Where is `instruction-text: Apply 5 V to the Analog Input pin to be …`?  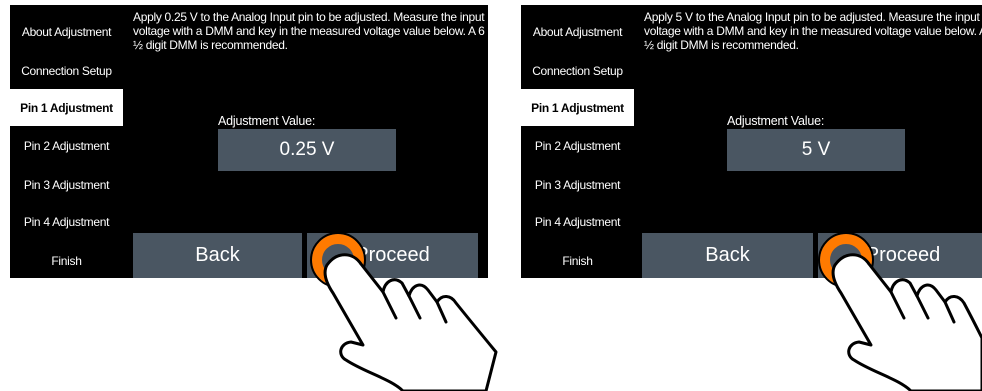 instruction-text: Apply 5 V to the Analog Input pin to be … is located at coordinates (813, 31).